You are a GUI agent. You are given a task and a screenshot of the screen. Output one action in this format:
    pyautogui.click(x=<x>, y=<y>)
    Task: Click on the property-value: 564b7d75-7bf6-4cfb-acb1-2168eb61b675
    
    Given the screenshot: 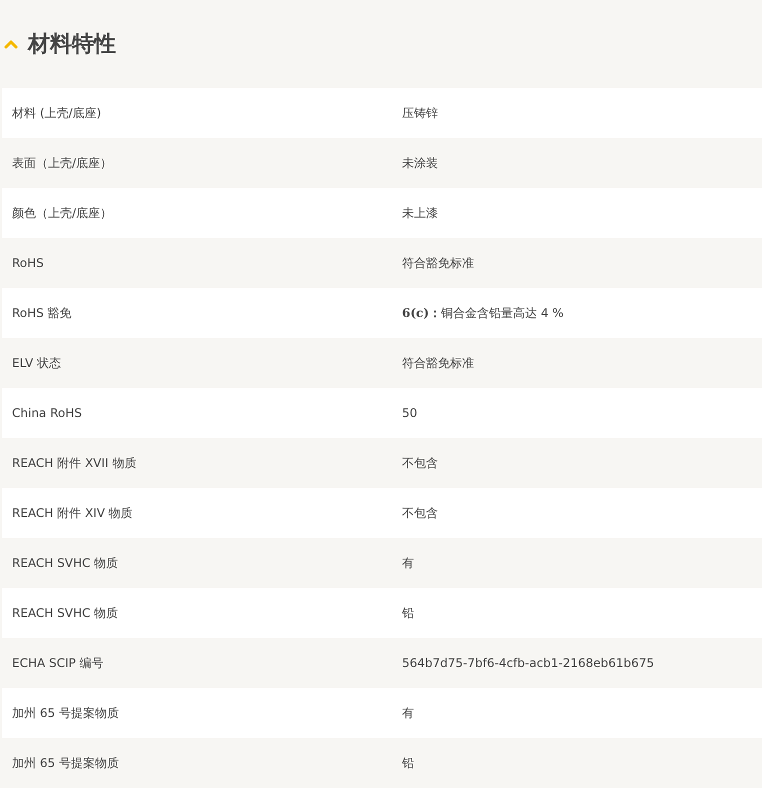 What is the action you would take?
    pyautogui.click(x=527, y=663)
    